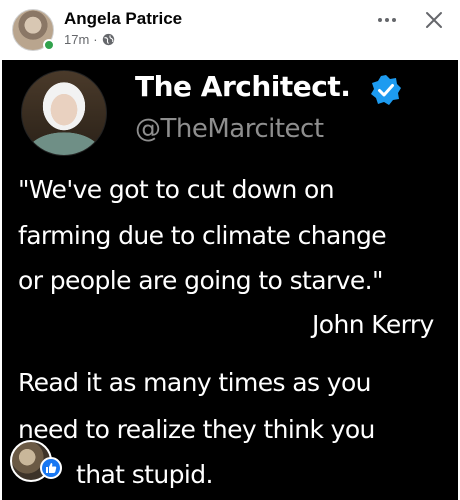 The image size is (460, 500). Describe the element at coordinates (200, 280) in the screenshot. I see `tweet-text-line: or people are going to starve."` at that location.